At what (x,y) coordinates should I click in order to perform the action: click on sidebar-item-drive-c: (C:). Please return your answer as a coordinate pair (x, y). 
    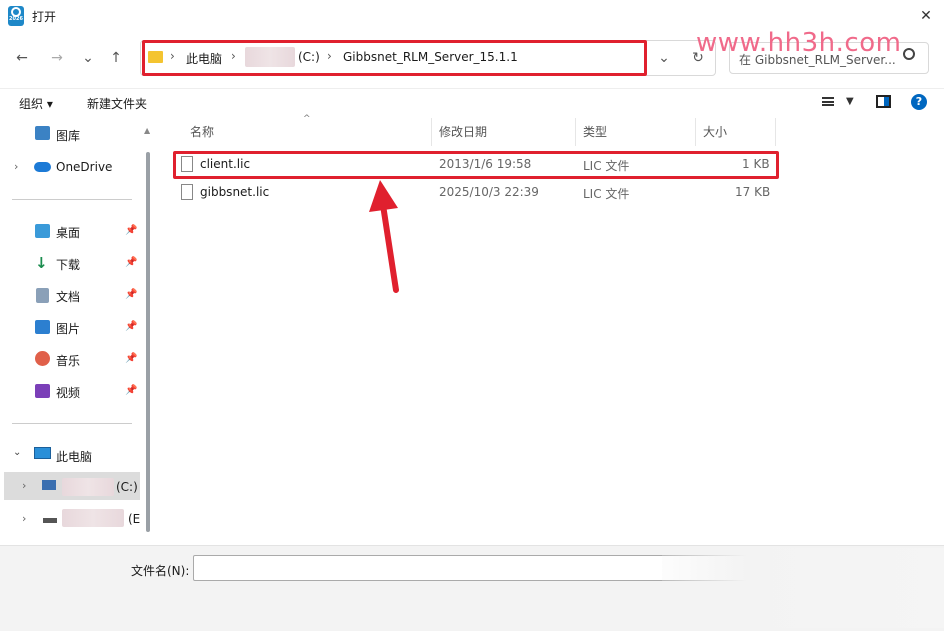
    Looking at the image, I should click on (127, 487).